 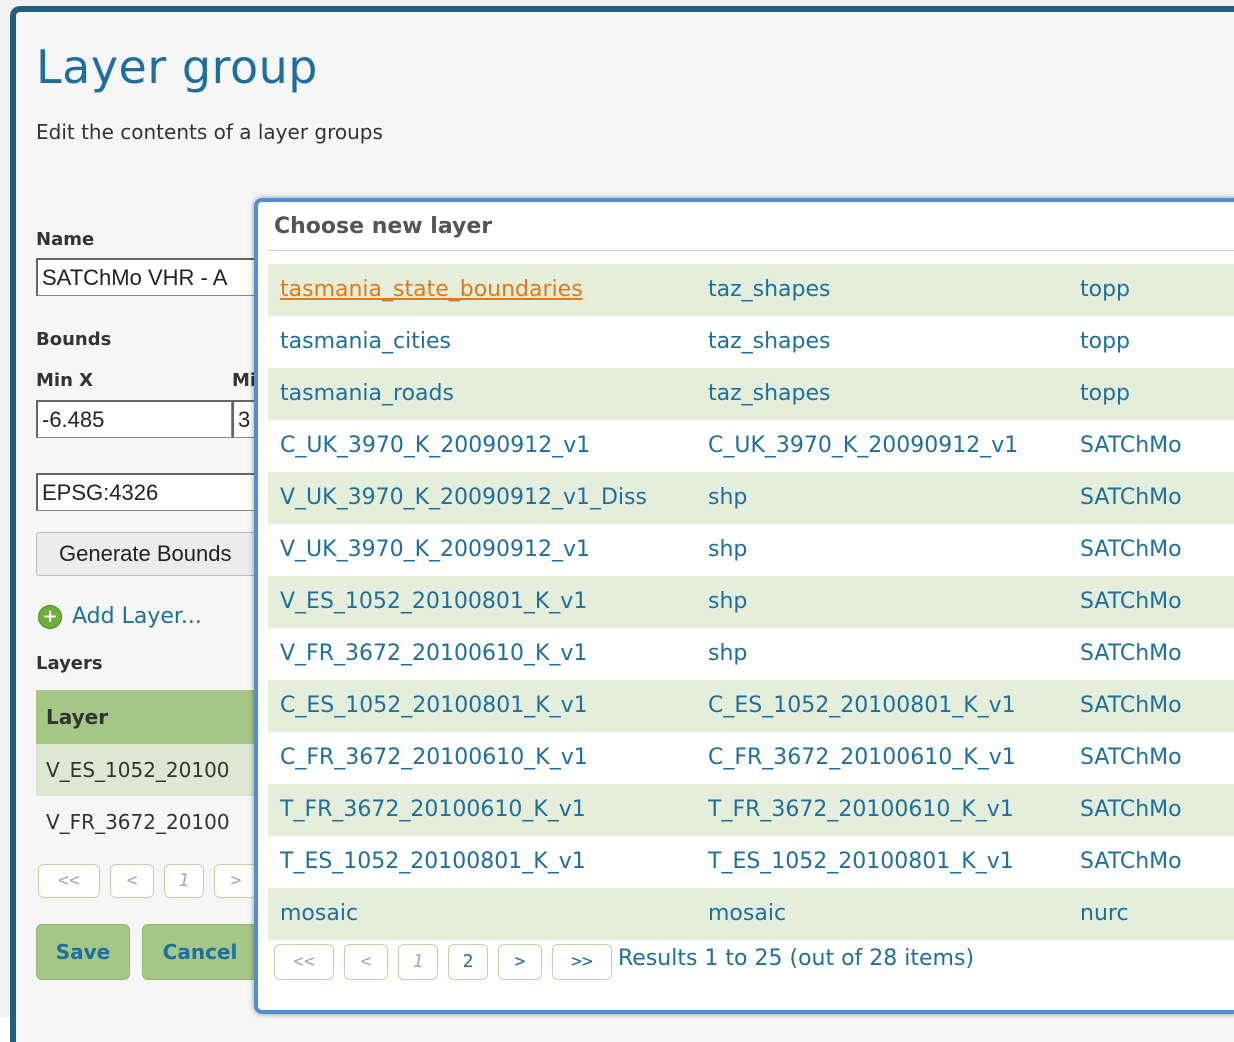 I want to click on layer-store: C_ES_1052_20100801_K_v1, so click(x=862, y=705).